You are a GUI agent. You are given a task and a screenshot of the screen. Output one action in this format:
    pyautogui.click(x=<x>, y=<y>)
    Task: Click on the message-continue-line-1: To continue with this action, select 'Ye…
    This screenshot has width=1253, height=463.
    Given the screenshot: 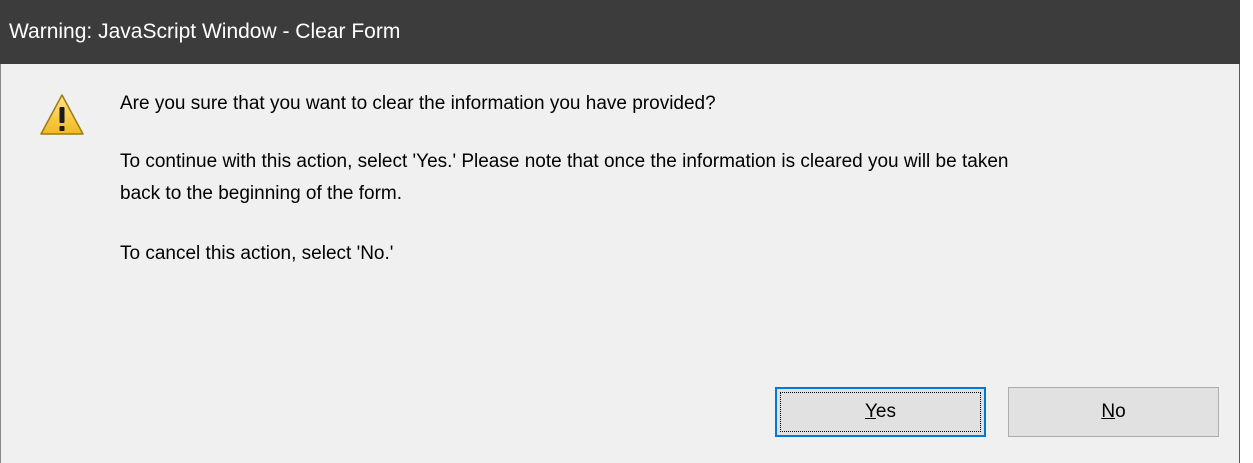 What is the action you would take?
    pyautogui.click(x=564, y=161)
    